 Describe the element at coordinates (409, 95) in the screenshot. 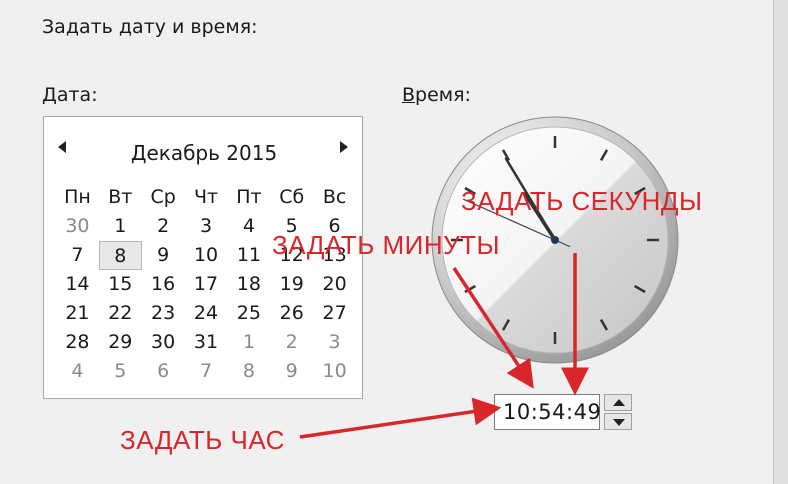

I see `time-label-accelerator: В` at that location.